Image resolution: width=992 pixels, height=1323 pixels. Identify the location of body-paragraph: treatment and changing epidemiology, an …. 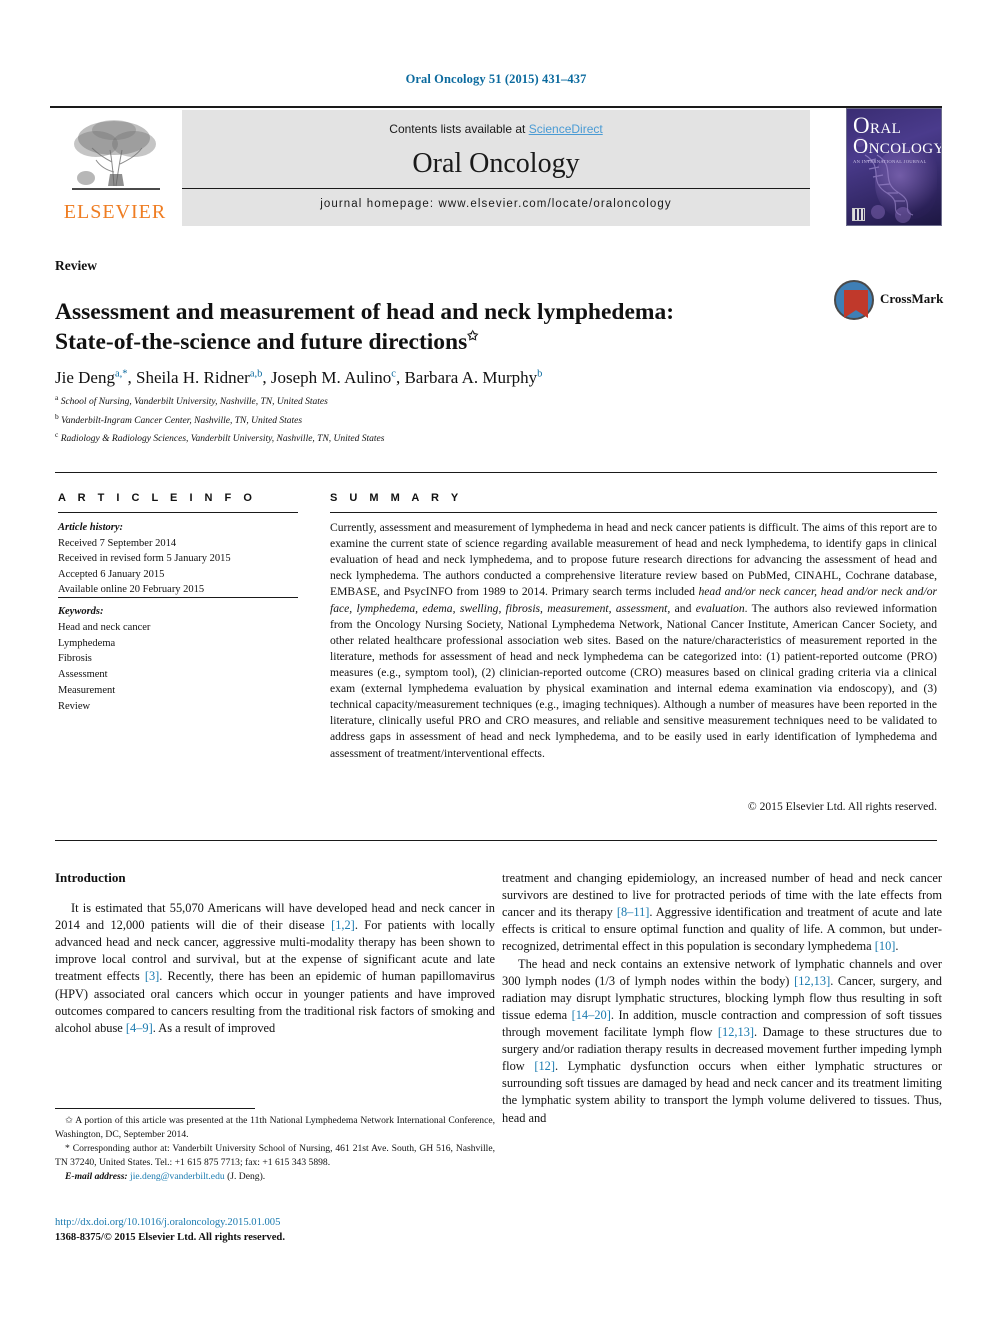
(722, 912).